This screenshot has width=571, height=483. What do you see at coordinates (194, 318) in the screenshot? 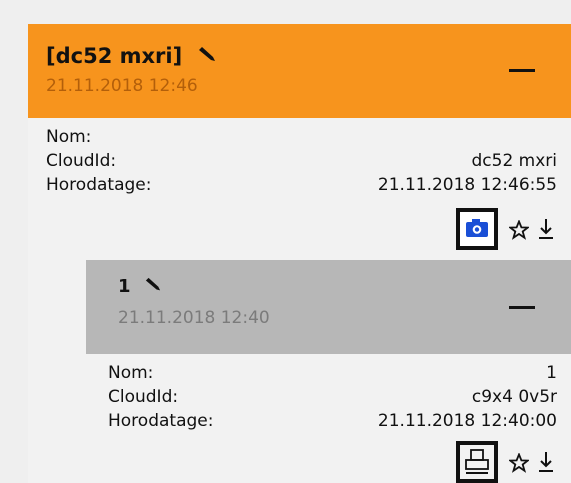
I see `sub-item-datetime: 21.11.2018 12:40` at bounding box center [194, 318].